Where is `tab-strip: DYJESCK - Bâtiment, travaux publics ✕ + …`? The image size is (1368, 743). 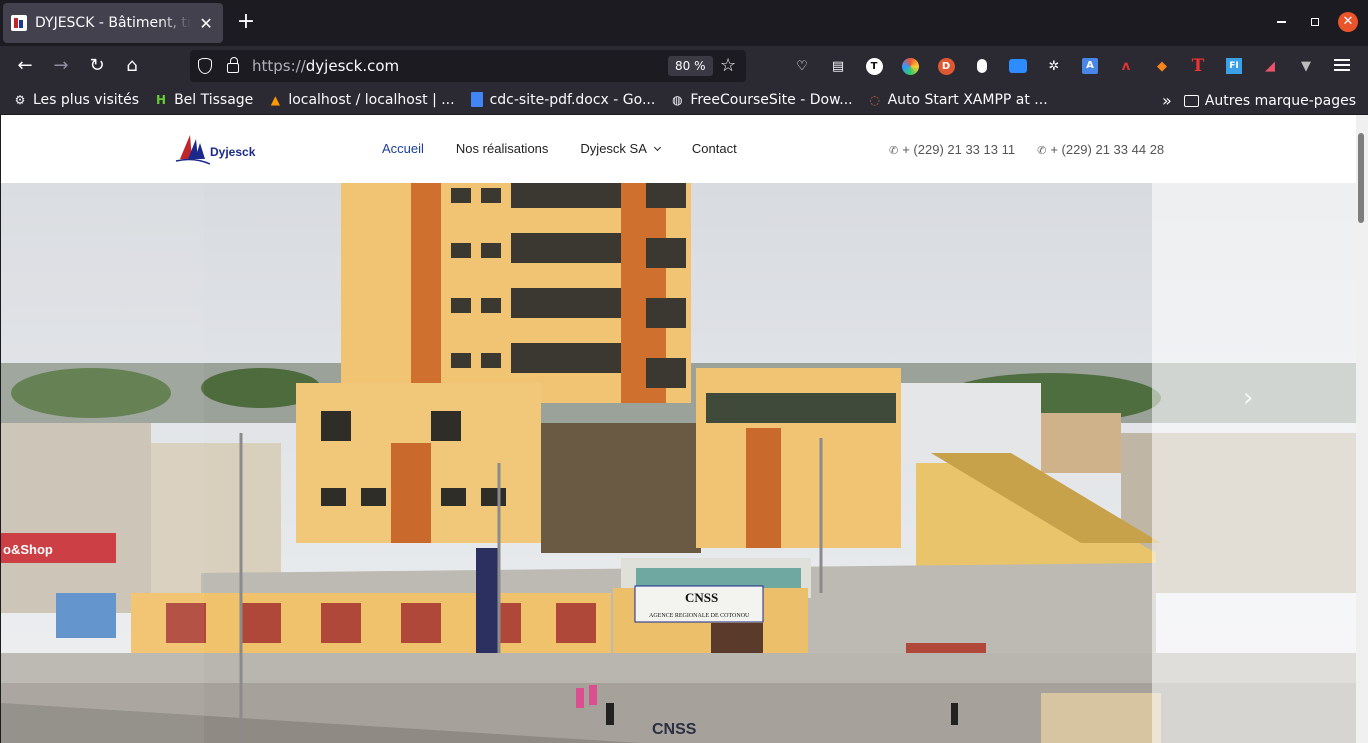 tab-strip: DYJESCK - Bâtiment, travaux publics ✕ + … is located at coordinates (684, 23).